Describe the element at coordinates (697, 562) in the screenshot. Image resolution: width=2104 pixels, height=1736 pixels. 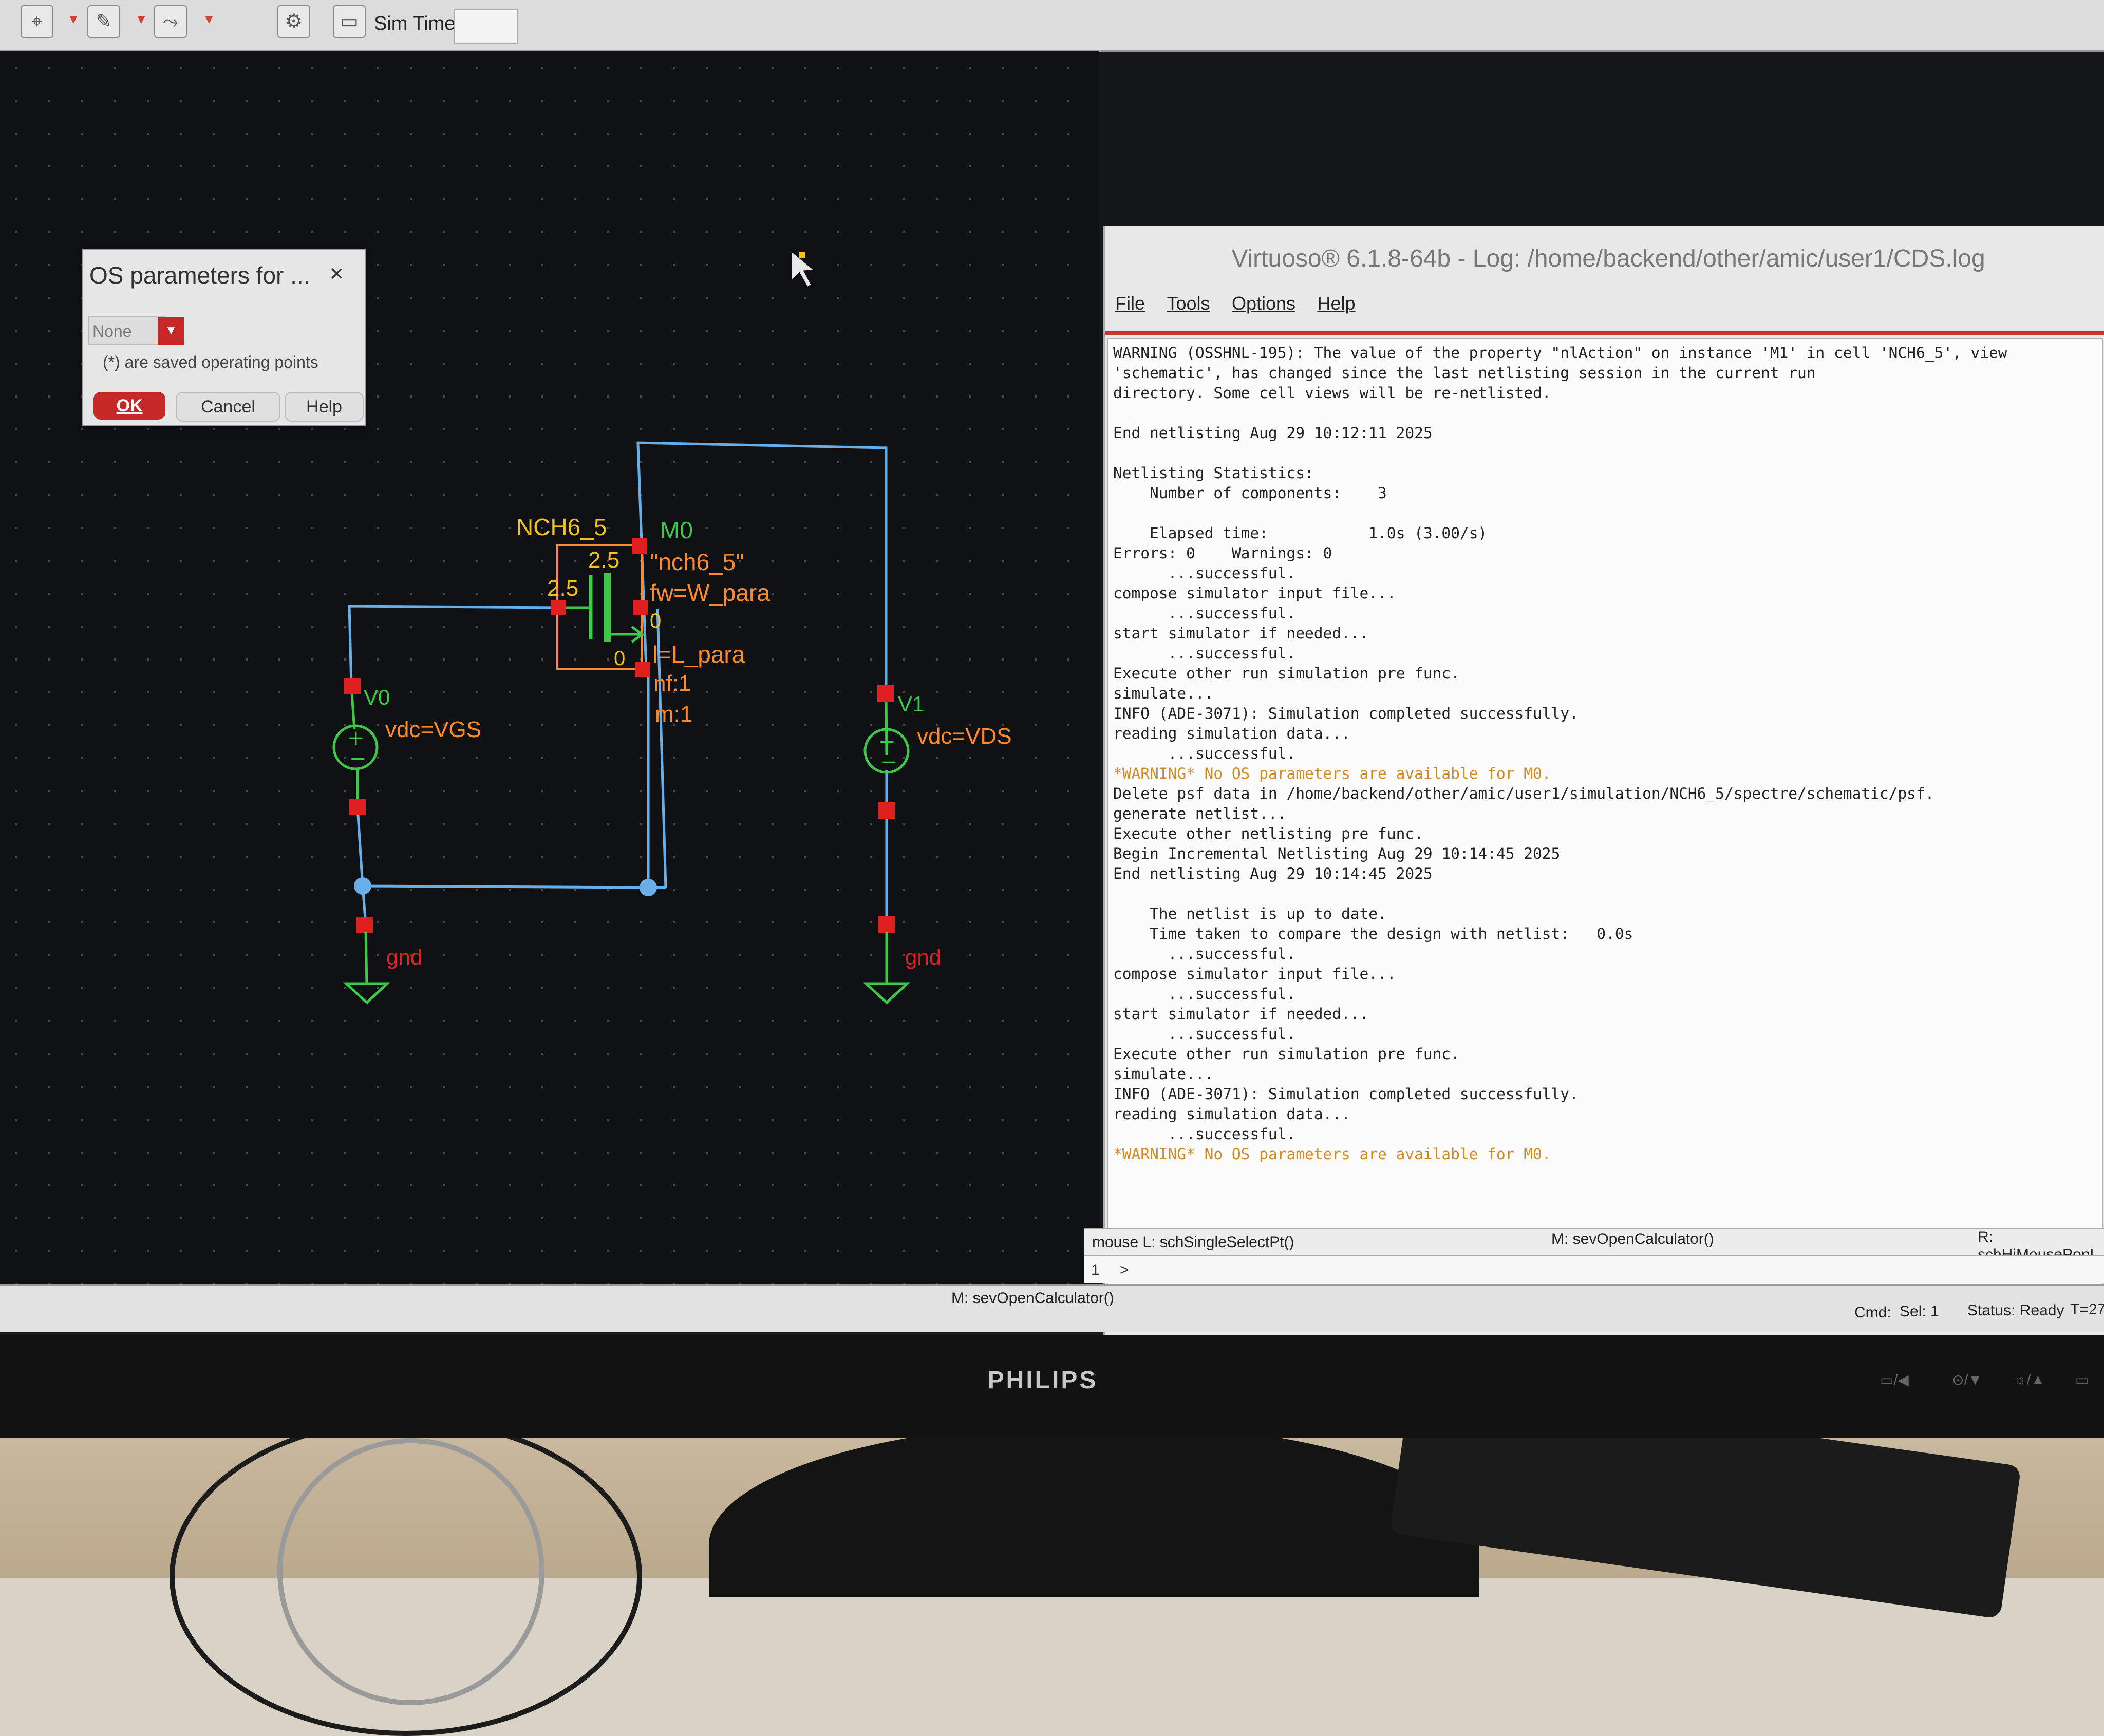
I see `model-label: "nch6_5"` at that location.